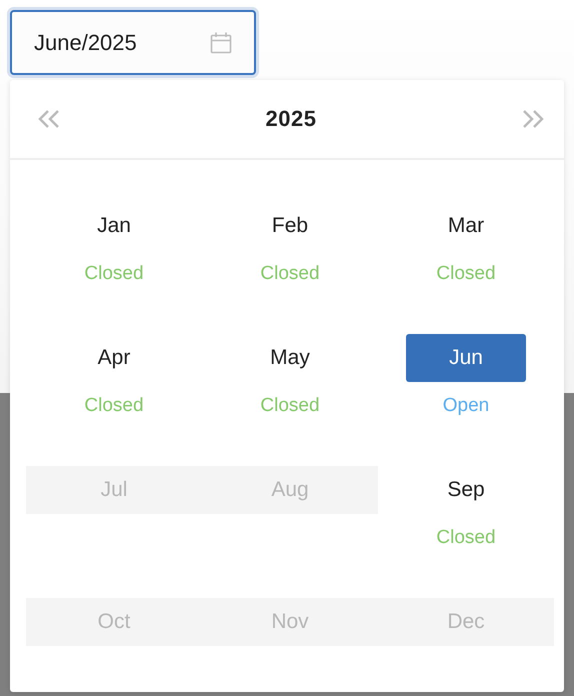  Describe the element at coordinates (466, 226) in the screenshot. I see `month-button: Mar` at that location.